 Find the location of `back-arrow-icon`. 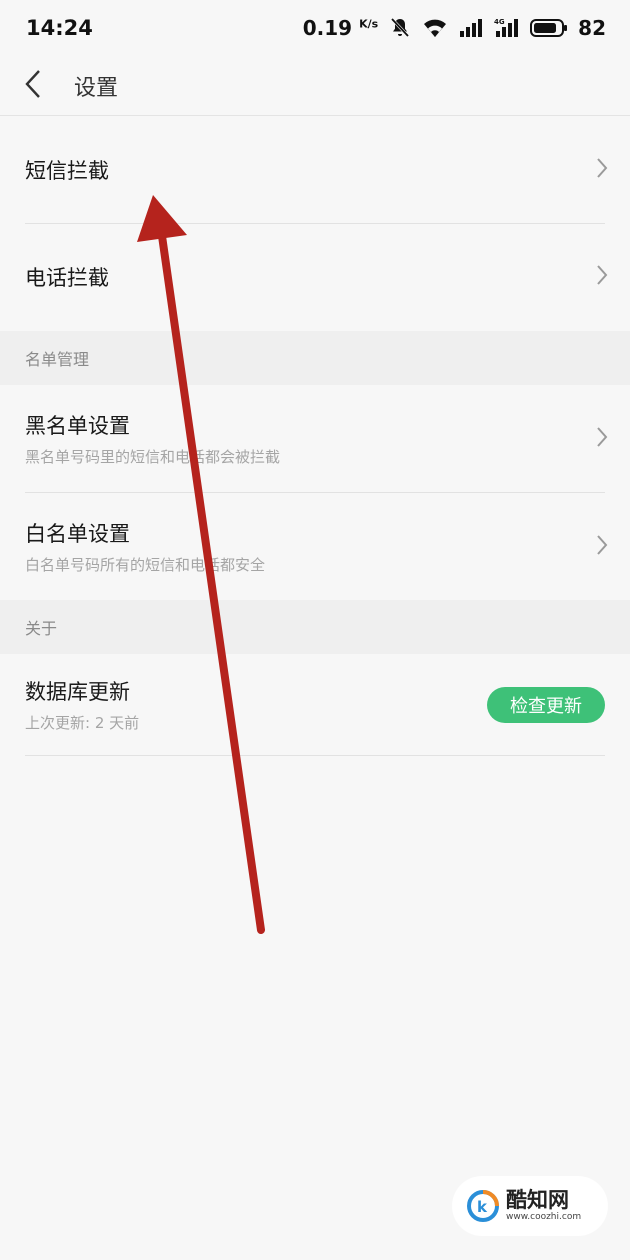

back-arrow-icon is located at coordinates (33, 86).